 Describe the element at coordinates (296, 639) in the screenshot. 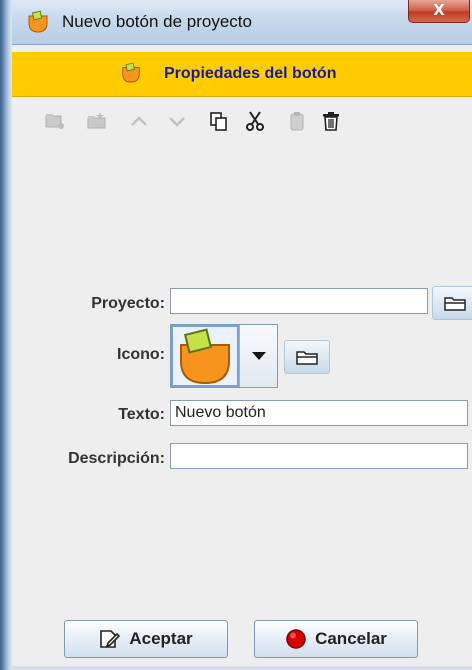

I see `stop-icon` at that location.